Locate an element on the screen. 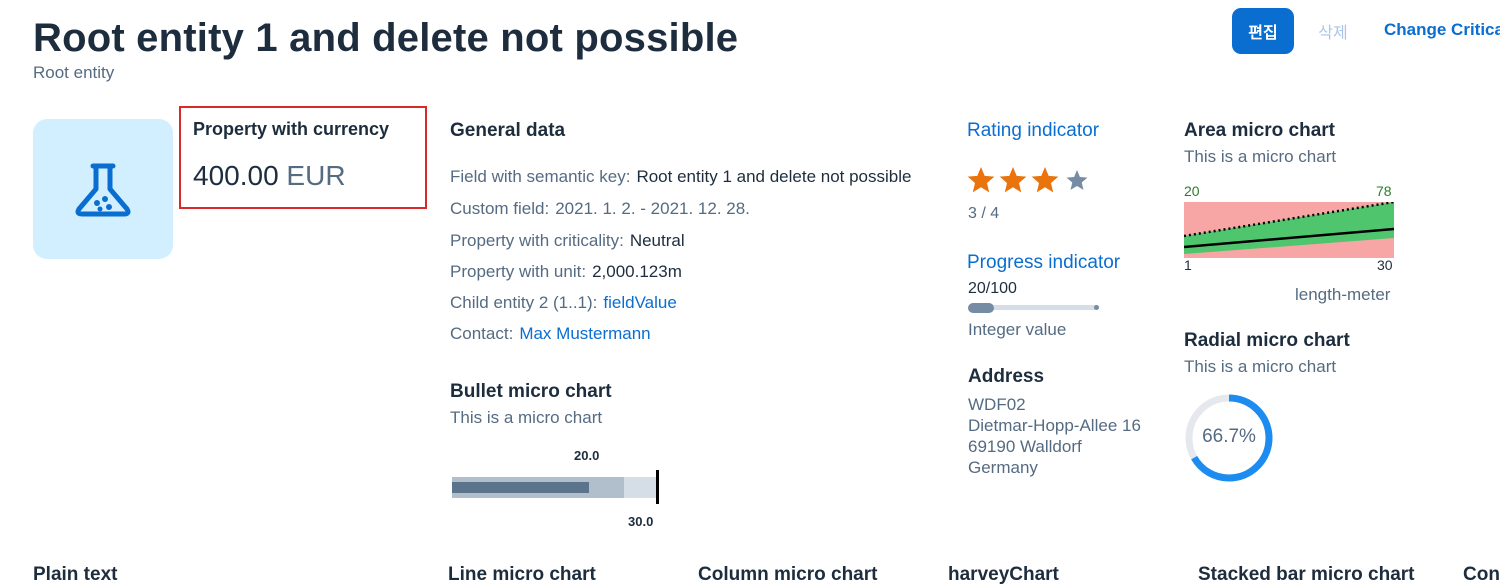 This screenshot has height=586, width=1500. field-child-entity: Child entity 2 (1..1): fieldValue is located at coordinates (563, 302).